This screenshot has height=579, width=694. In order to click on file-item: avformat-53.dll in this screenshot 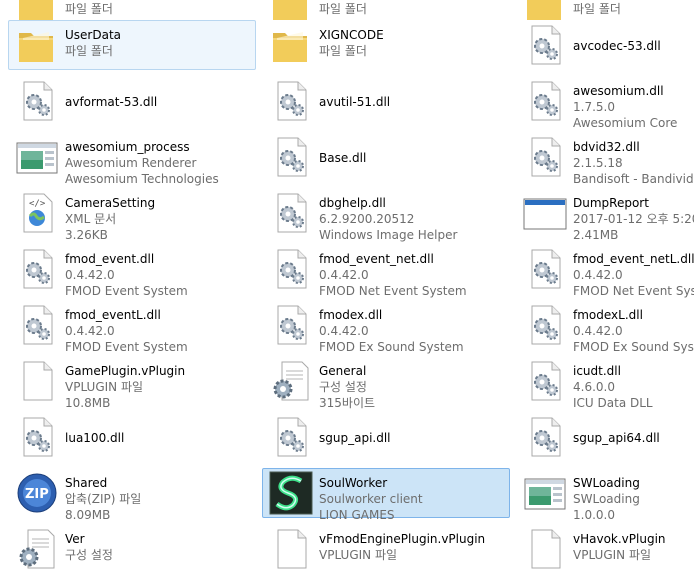, I will do `click(132, 101)`.